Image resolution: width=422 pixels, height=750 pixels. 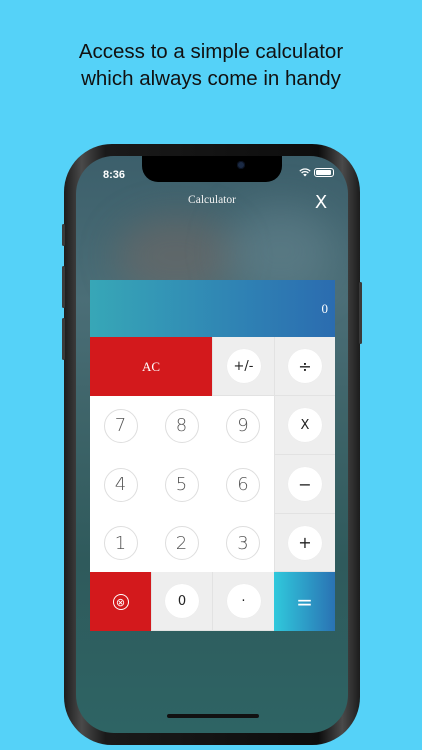 I want to click on delete-button: ⊗, so click(x=120, y=601).